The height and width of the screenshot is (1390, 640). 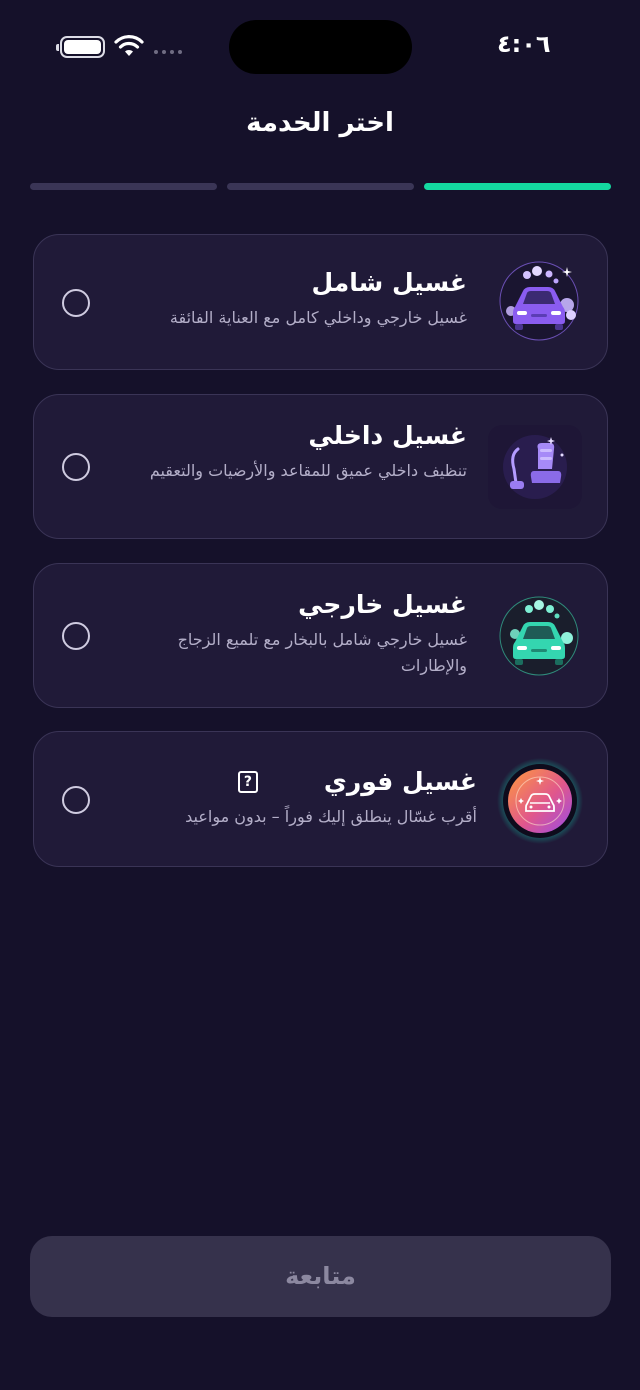 What do you see at coordinates (387, 435) in the screenshot?
I see `service-name: غسيل داخلي` at bounding box center [387, 435].